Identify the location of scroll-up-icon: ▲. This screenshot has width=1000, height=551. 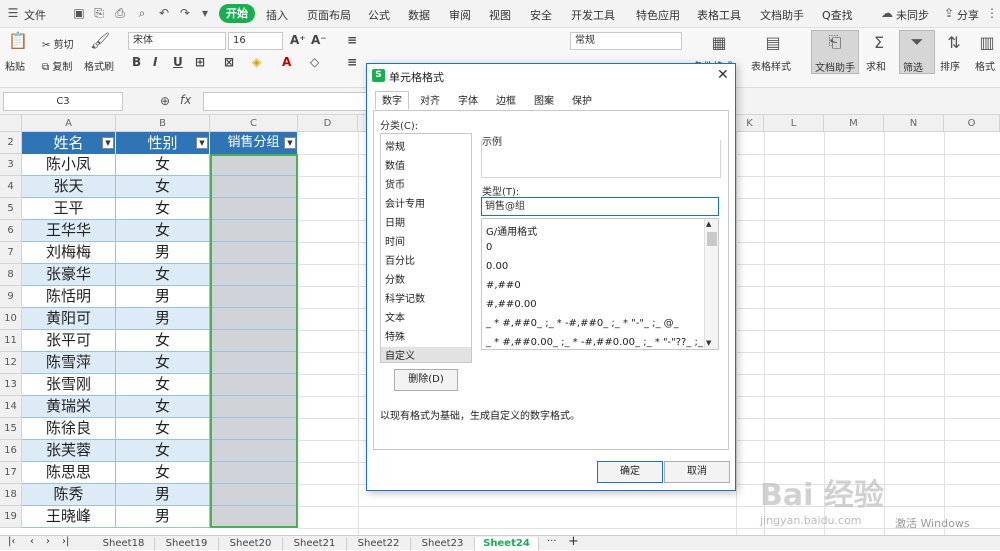
(708, 224).